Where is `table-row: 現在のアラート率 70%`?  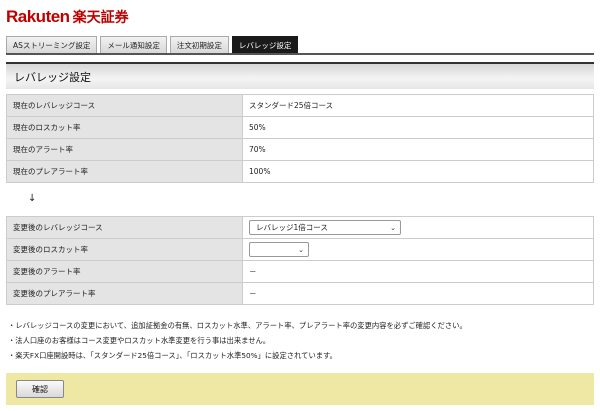 table-row: 現在のアラート率 70% is located at coordinates (300, 149).